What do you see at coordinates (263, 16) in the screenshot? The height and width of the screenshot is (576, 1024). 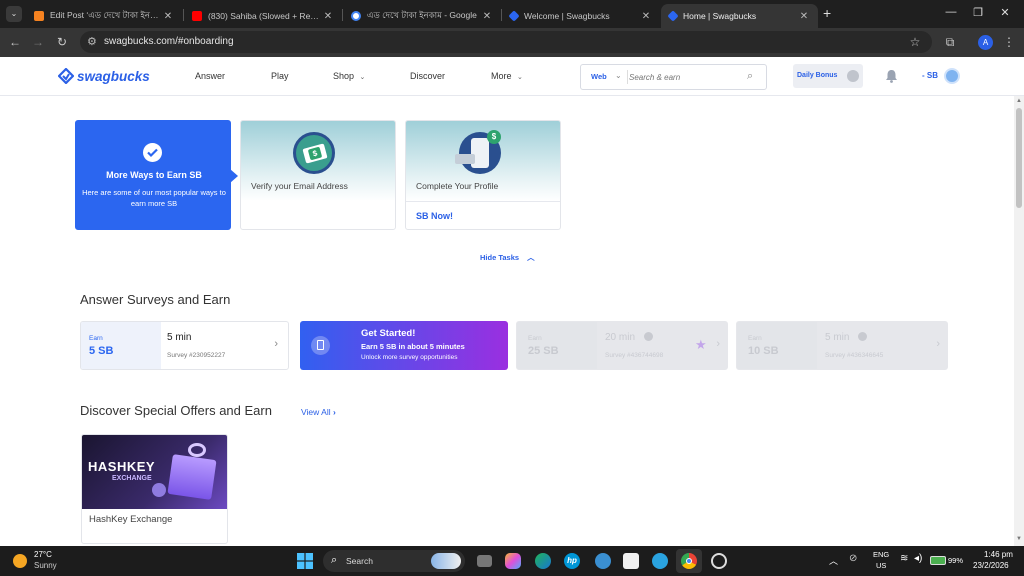 I see `browser-tab-youtube: (830) Sahiba (Slowed + Reverb) ✕` at bounding box center [263, 16].